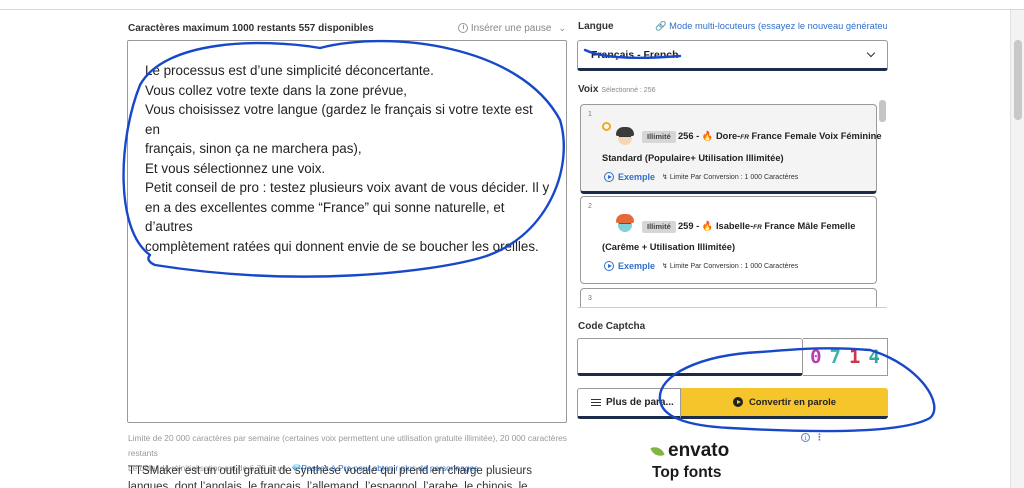 This screenshot has height=488, width=1024. I want to click on radio-selected-icon, so click(606, 126).